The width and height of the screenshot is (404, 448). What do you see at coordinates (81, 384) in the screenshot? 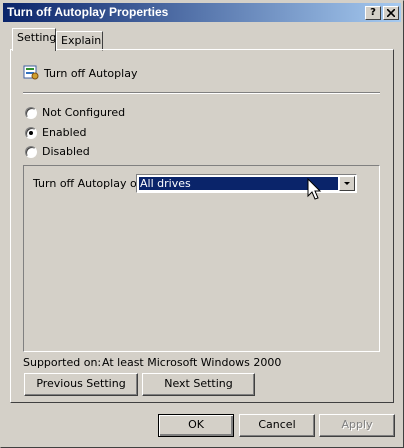
I see `previous-setting-button: Previous Setting` at bounding box center [81, 384].